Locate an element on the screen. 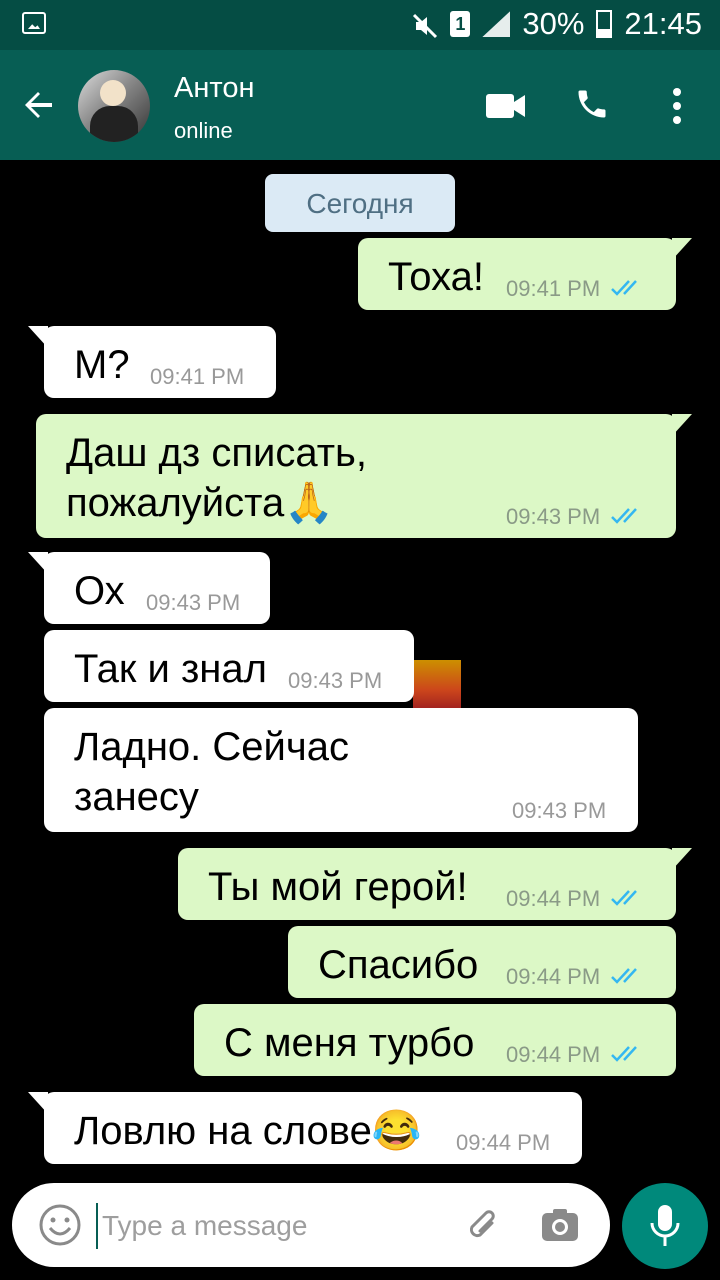  message-text: Ладно. Сейчас занесу is located at coordinates (211, 772).